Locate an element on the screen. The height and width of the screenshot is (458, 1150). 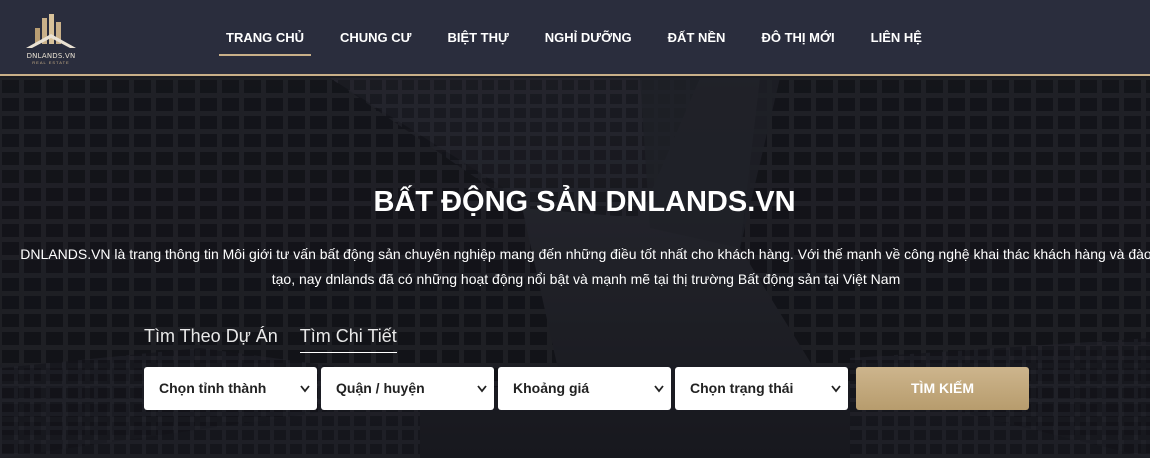
district-select-value: Quận / huyện is located at coordinates (380, 388).